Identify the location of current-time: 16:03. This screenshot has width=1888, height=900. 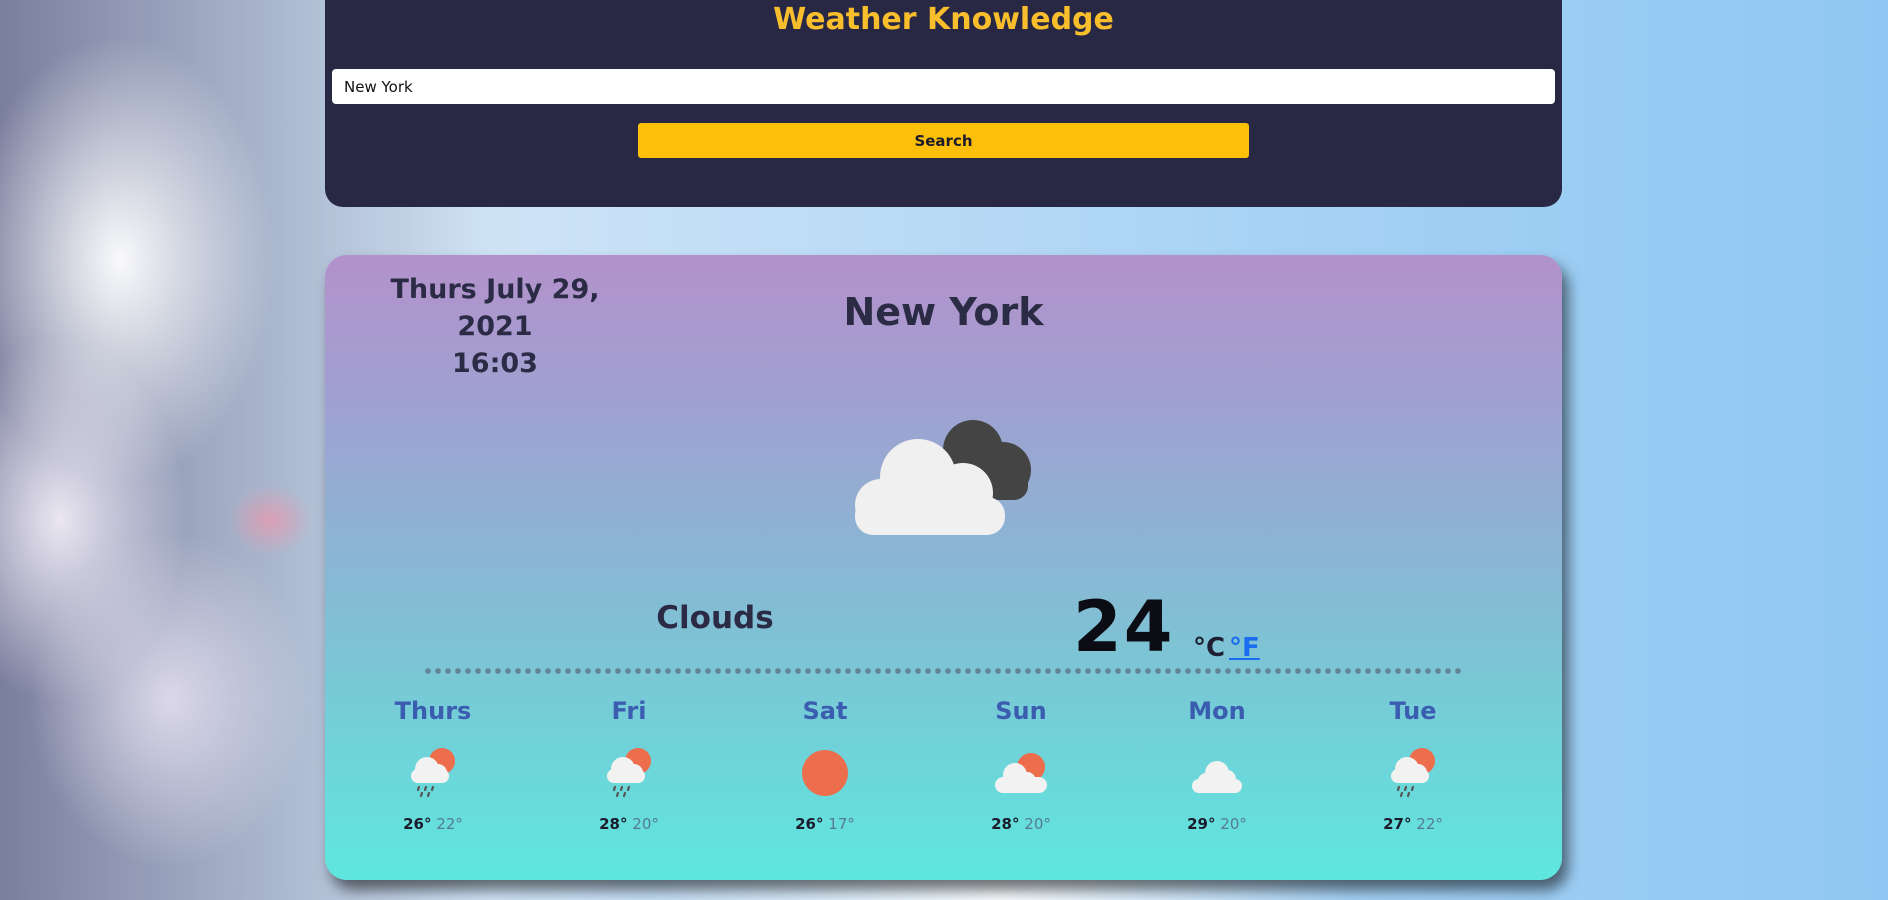
(495, 363).